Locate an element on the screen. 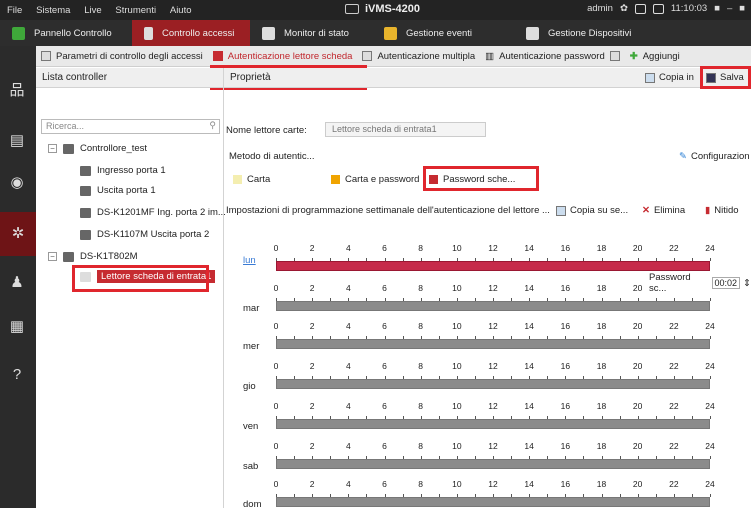 Image resolution: width=751 pixels, height=510 pixels. tree-ingresso-porta-1: Ingresso porta 1 is located at coordinates (123, 170).